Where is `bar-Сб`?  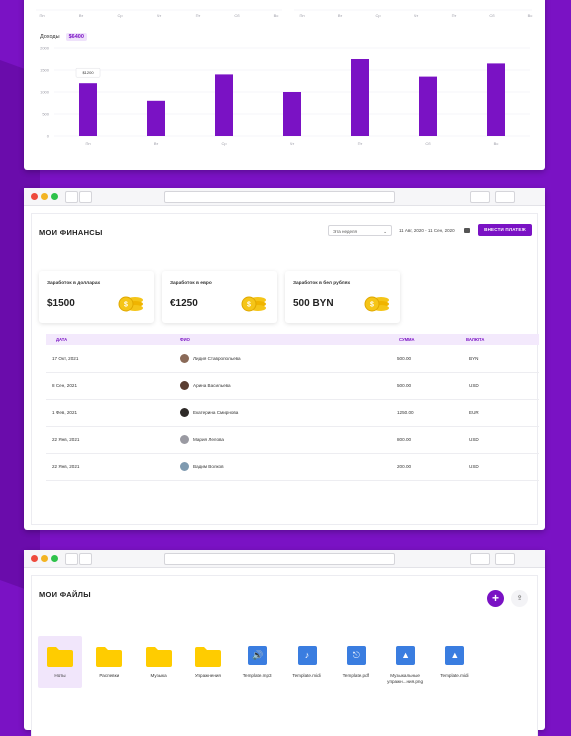 bar-Сб is located at coordinates (428, 106).